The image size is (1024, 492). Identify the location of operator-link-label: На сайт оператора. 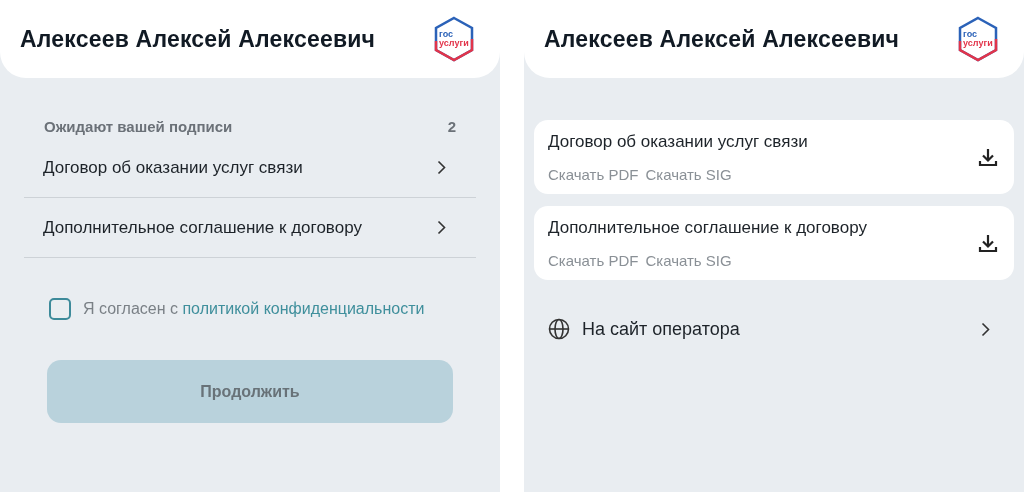
(661, 329).